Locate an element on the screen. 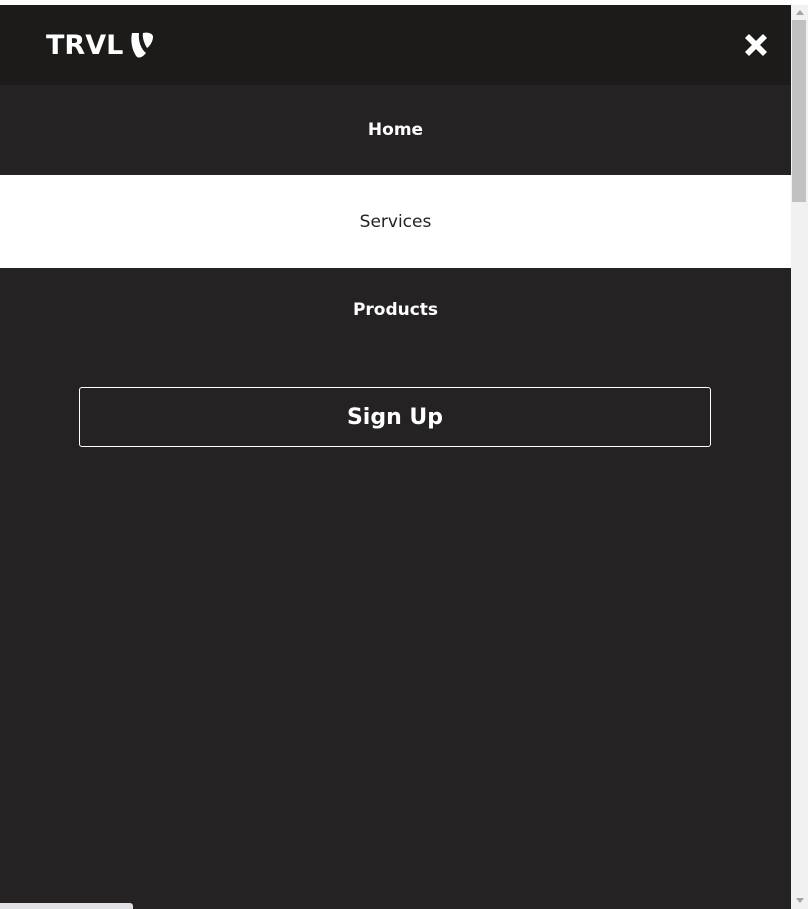 This screenshot has width=808, height=909. status-bar-tab is located at coordinates (66, 906).